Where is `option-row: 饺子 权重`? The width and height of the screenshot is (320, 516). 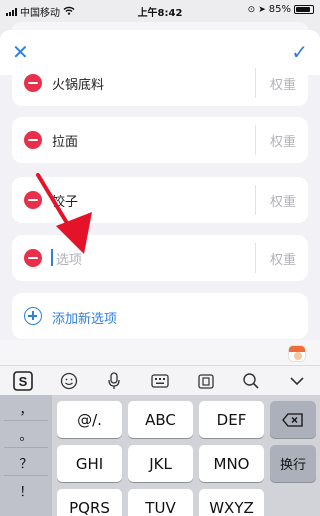 option-row: 饺子 权重 is located at coordinates (160, 200).